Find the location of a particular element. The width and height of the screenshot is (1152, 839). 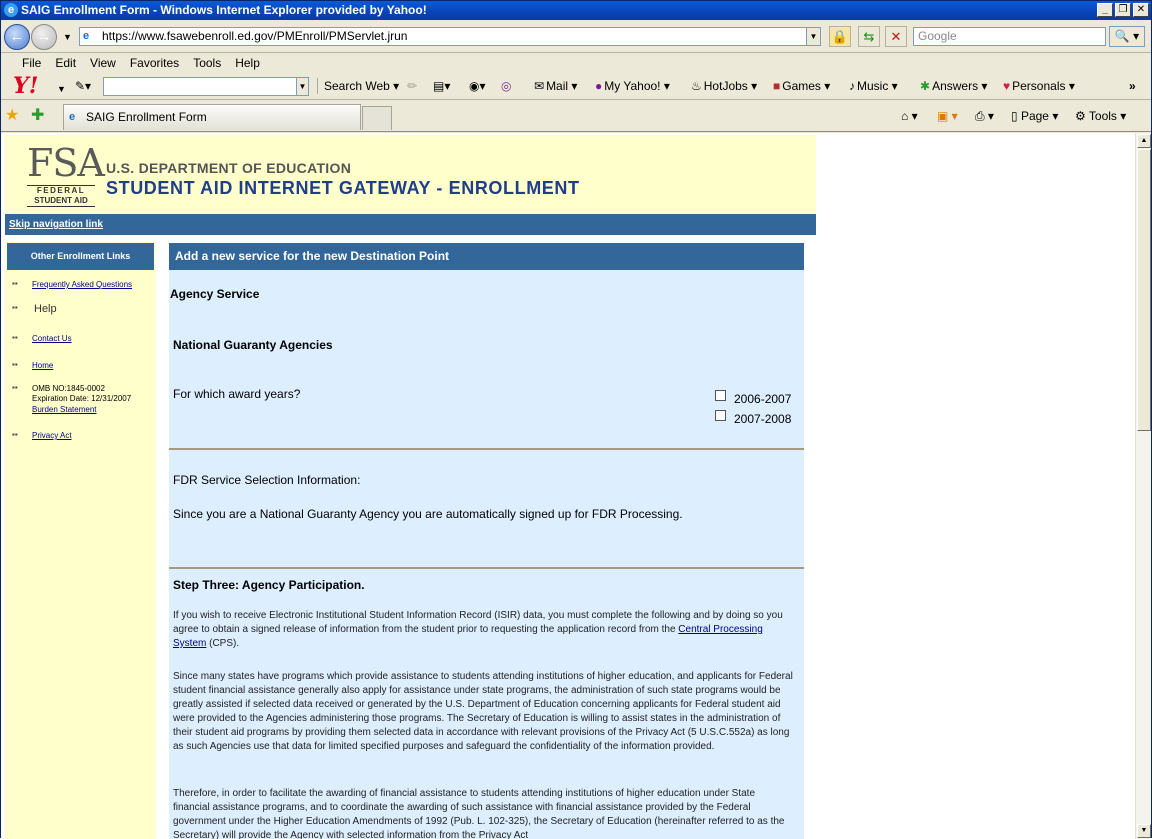

department-name: U.S. DEPARTMENT OF EDUCATION is located at coordinates (229, 168).